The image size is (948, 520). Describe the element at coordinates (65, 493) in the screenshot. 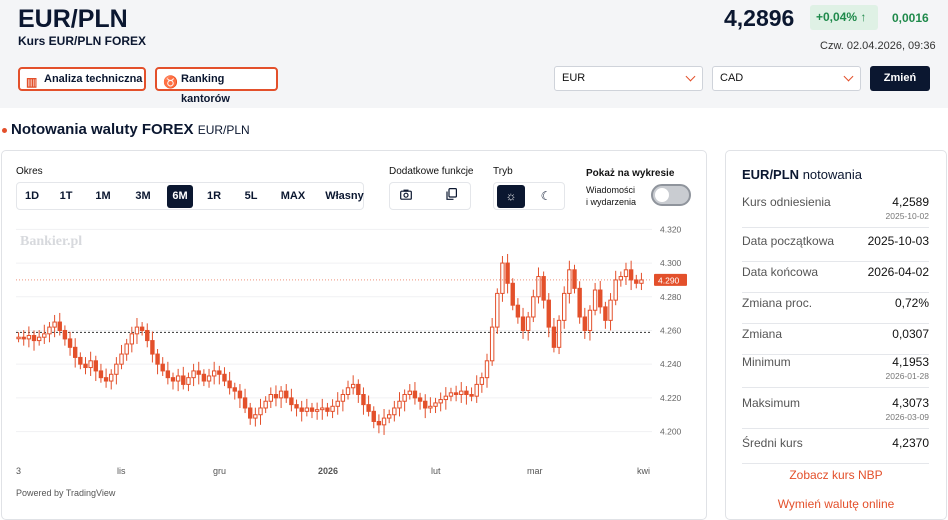

I see `powered-by: Powered by TradingView` at that location.